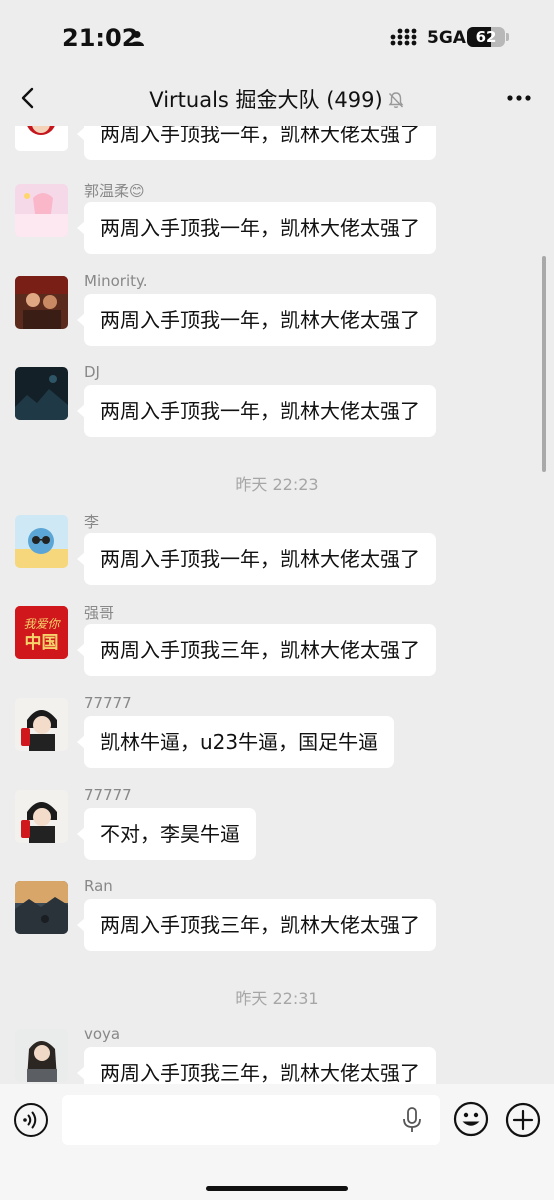 The image size is (554, 1200). What do you see at coordinates (277, 1188) in the screenshot?
I see `home-indicator` at bounding box center [277, 1188].